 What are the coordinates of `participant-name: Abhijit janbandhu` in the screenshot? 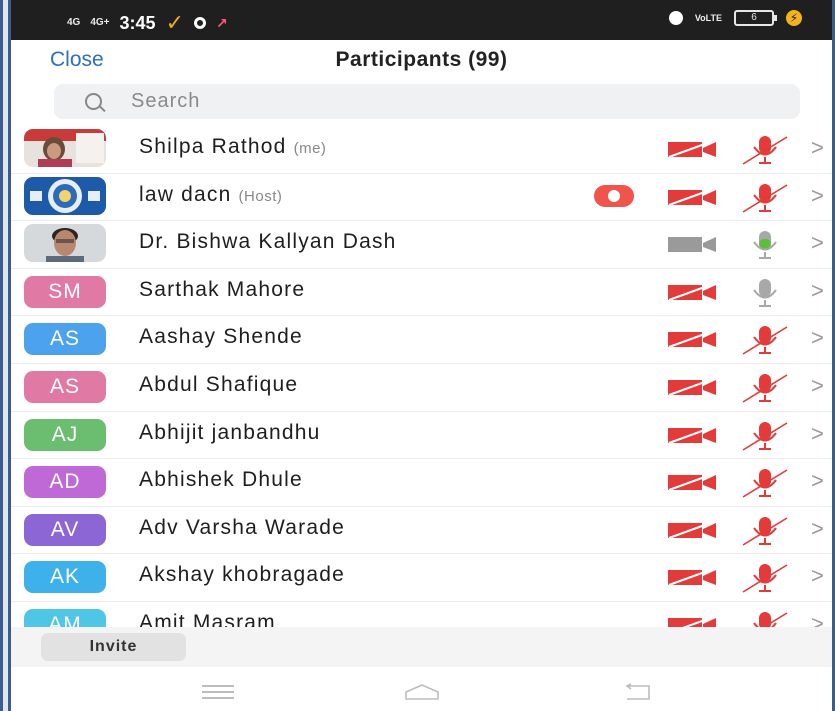 It's located at (230, 432).